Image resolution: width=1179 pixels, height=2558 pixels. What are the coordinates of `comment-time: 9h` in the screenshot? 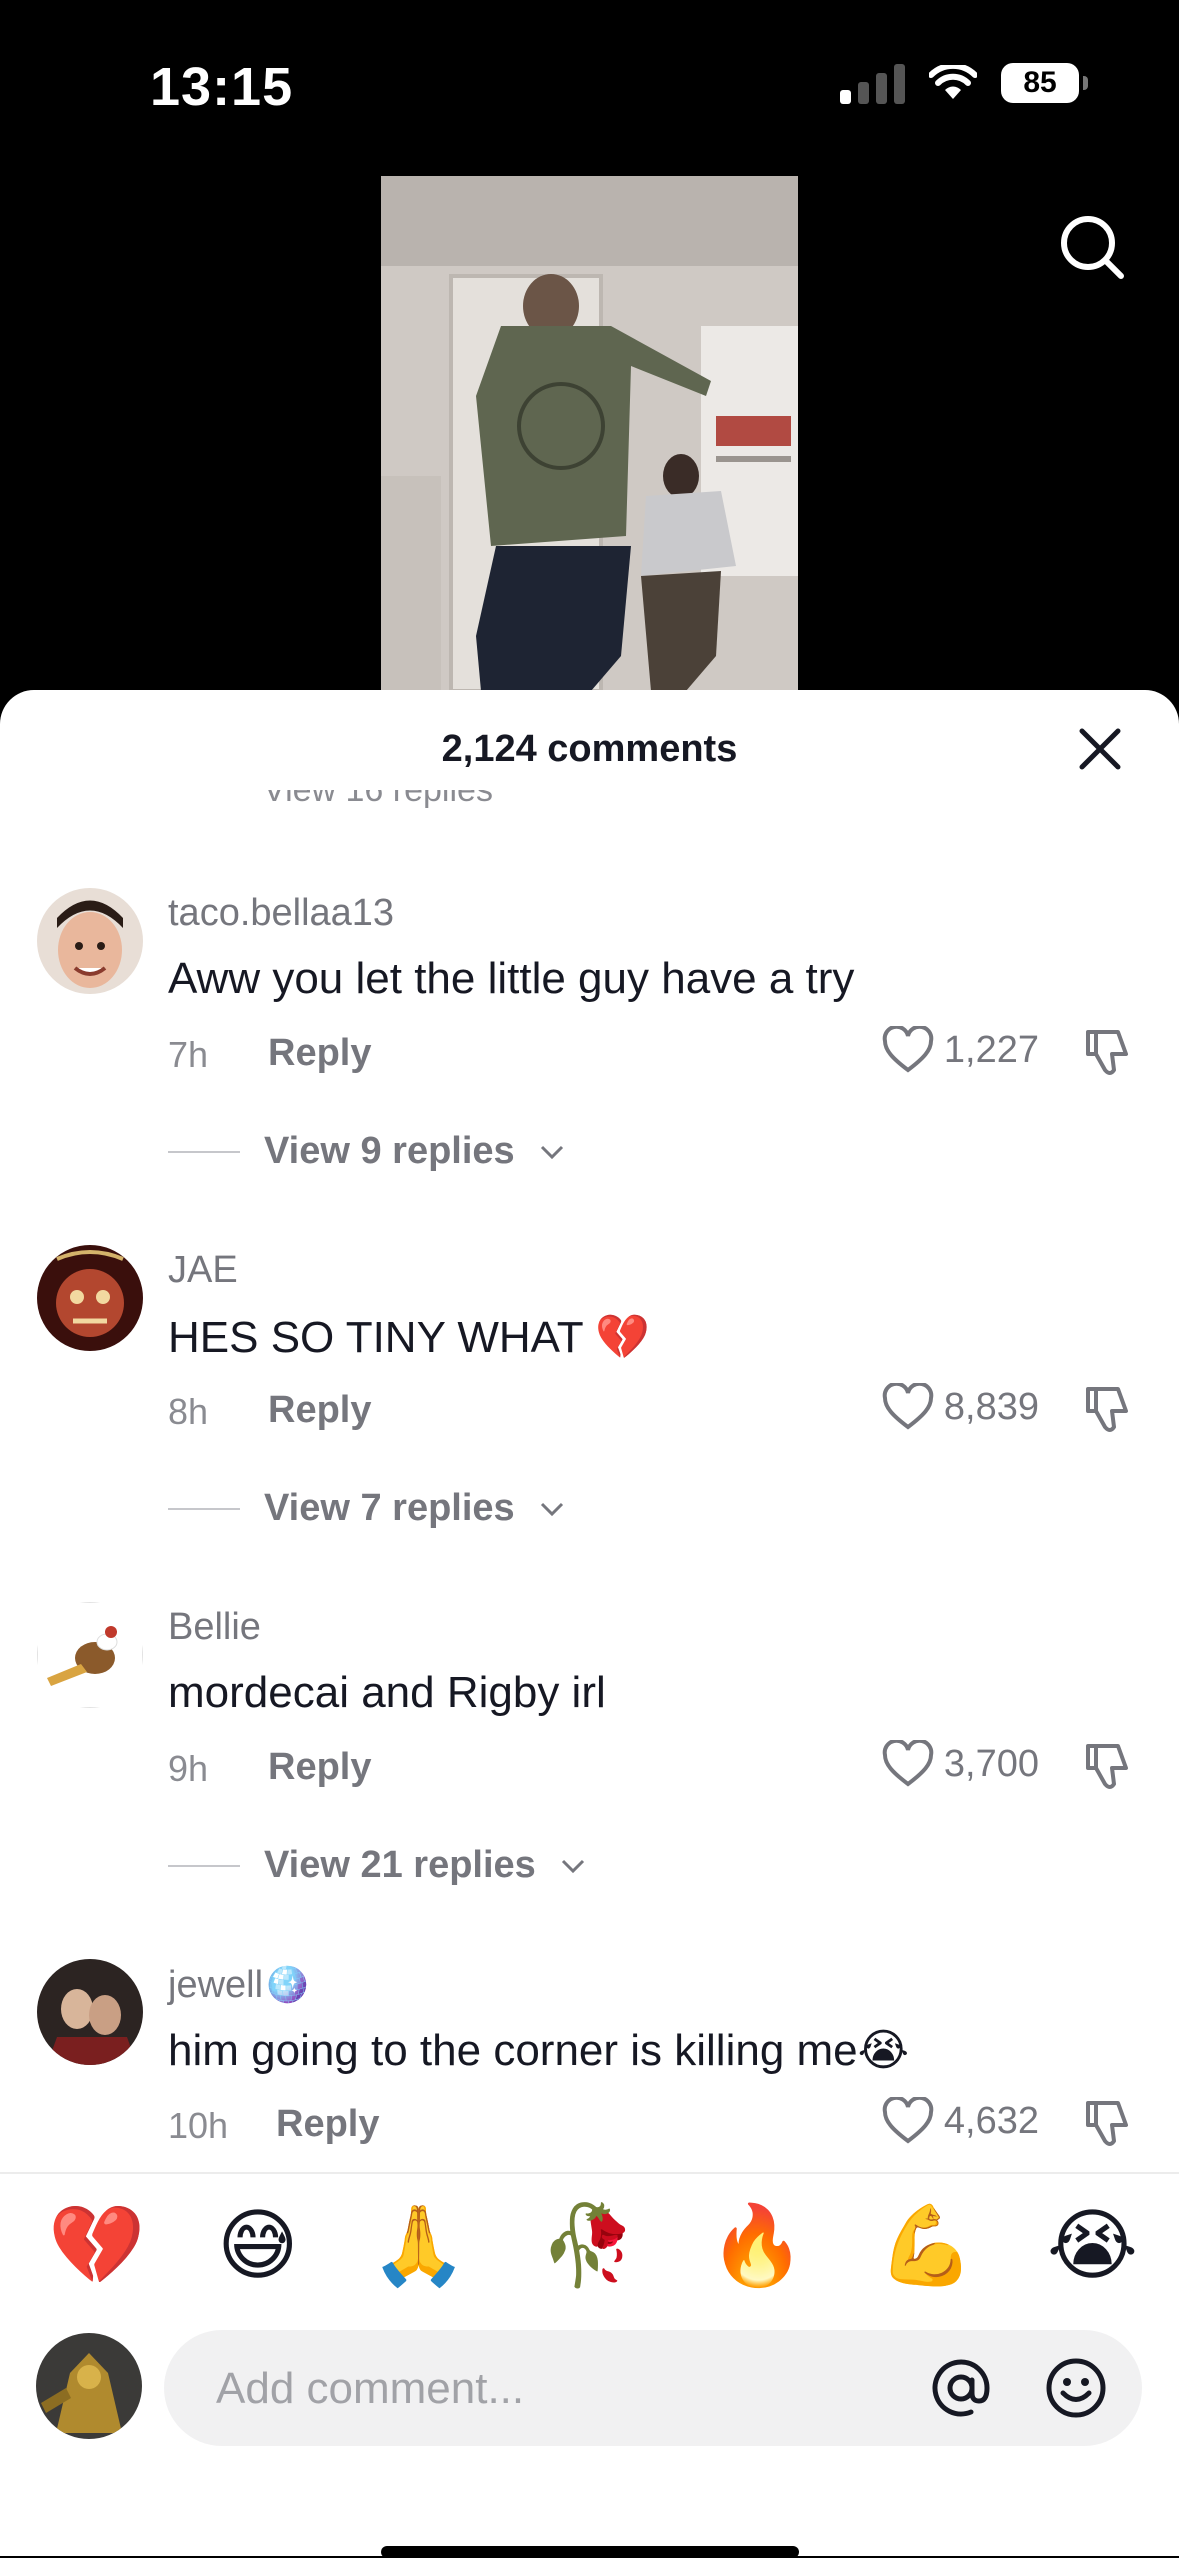 It's located at (188, 1768).